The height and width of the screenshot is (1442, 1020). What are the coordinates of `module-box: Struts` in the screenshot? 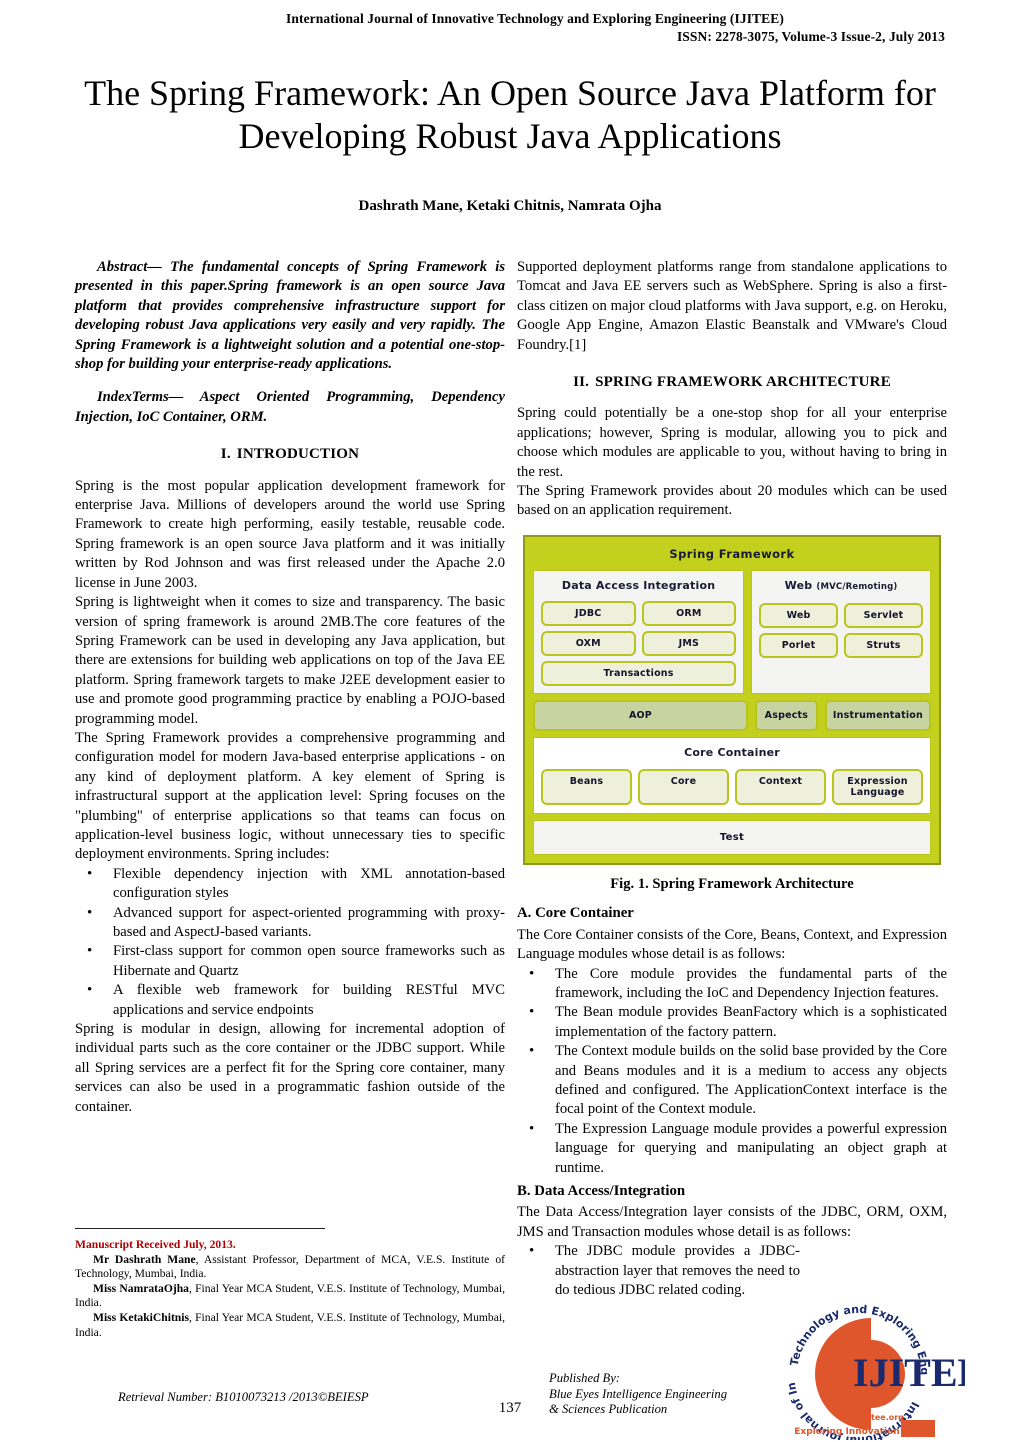 It's located at (883, 645).